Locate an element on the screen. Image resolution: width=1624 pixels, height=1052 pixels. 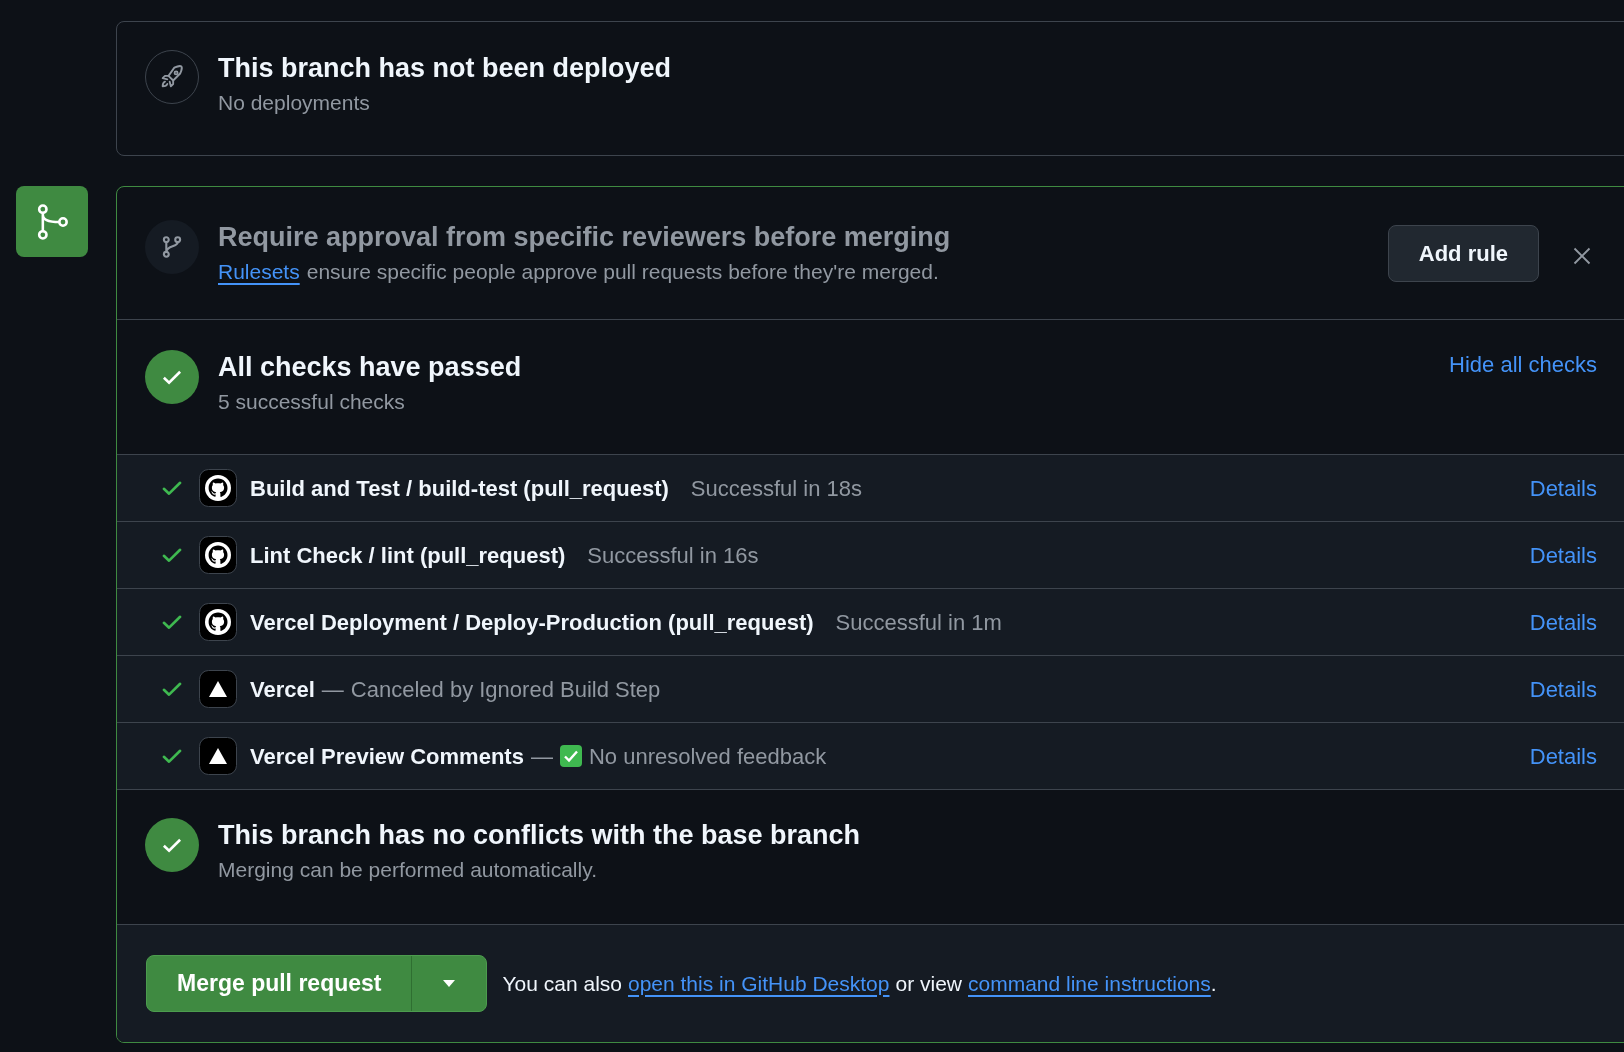
check-status: Canceled by Ignored Build Step is located at coordinates (506, 689).